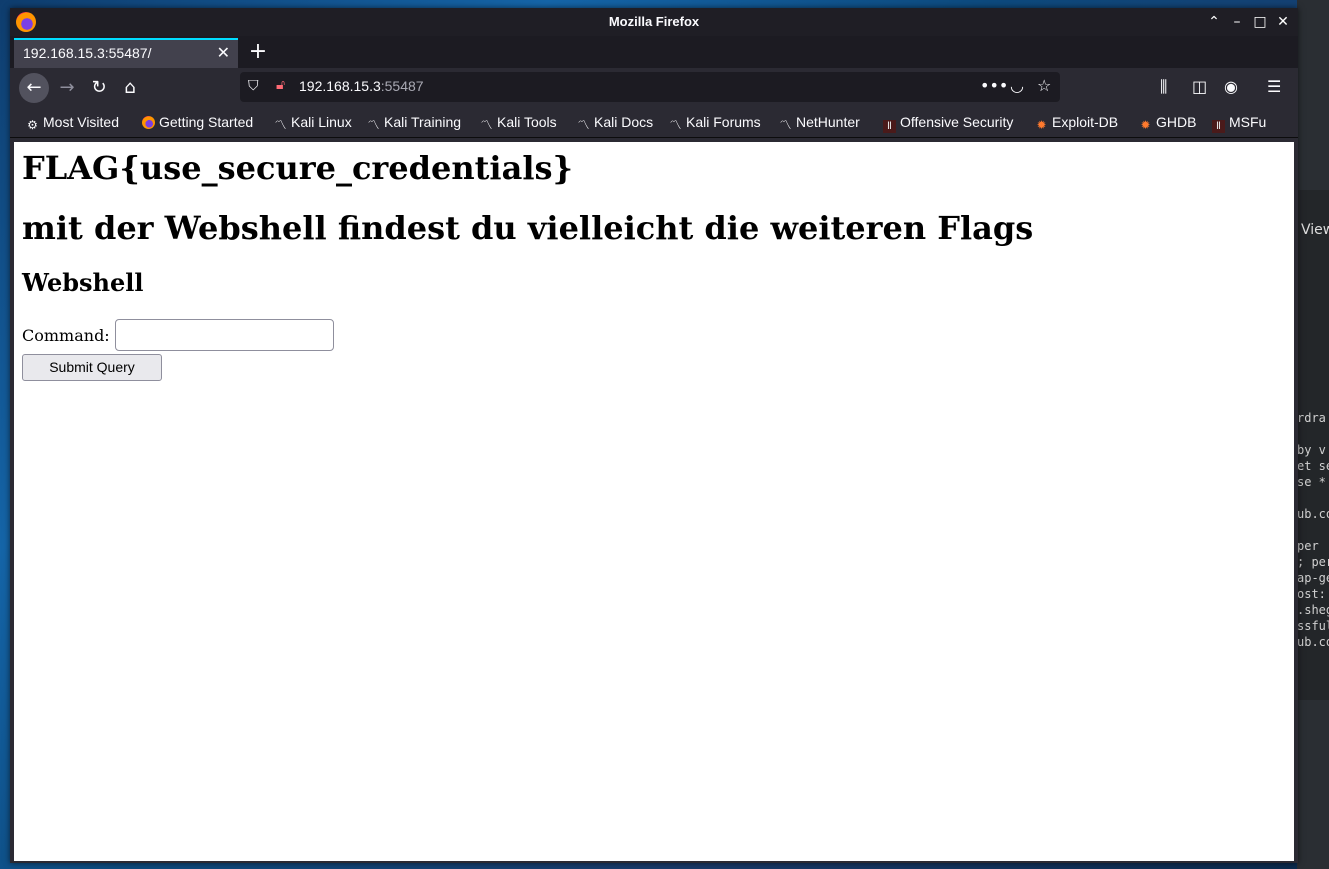  I want to click on bookmark-getting-started: Getting Started, so click(197, 122).